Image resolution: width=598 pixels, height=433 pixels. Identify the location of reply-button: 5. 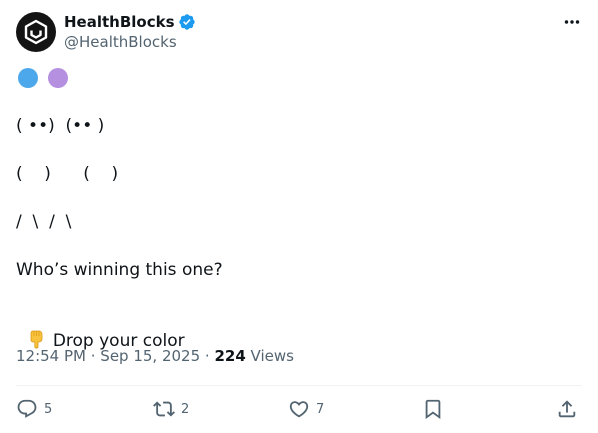
(34, 409).